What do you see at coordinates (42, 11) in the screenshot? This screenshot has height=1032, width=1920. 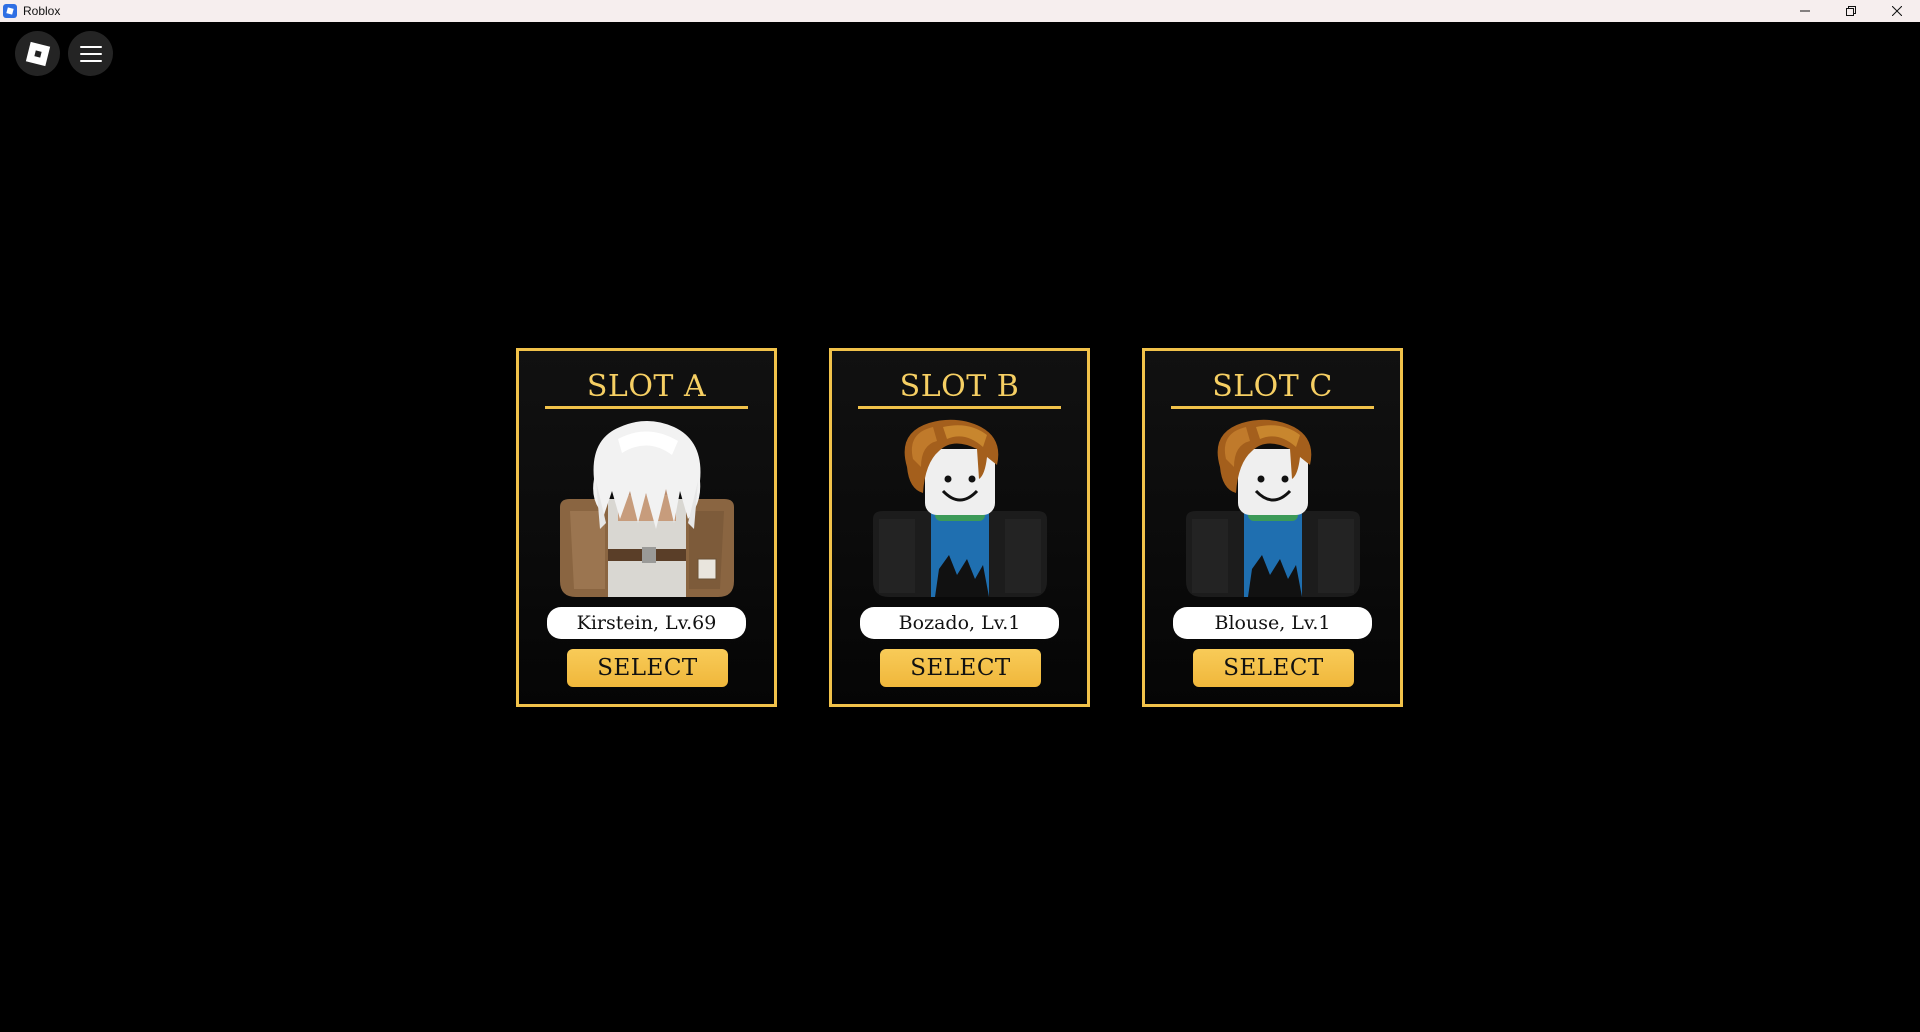 I see `window-title: Roblox` at bounding box center [42, 11].